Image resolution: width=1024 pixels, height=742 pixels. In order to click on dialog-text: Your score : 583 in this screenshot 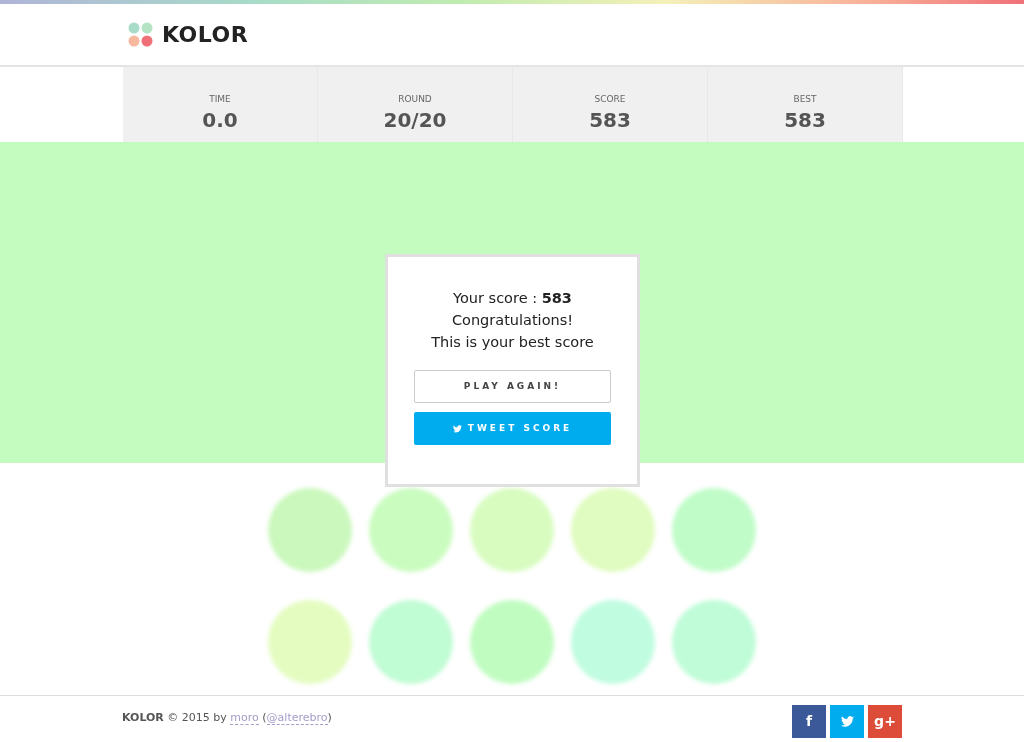, I will do `click(512, 298)`.